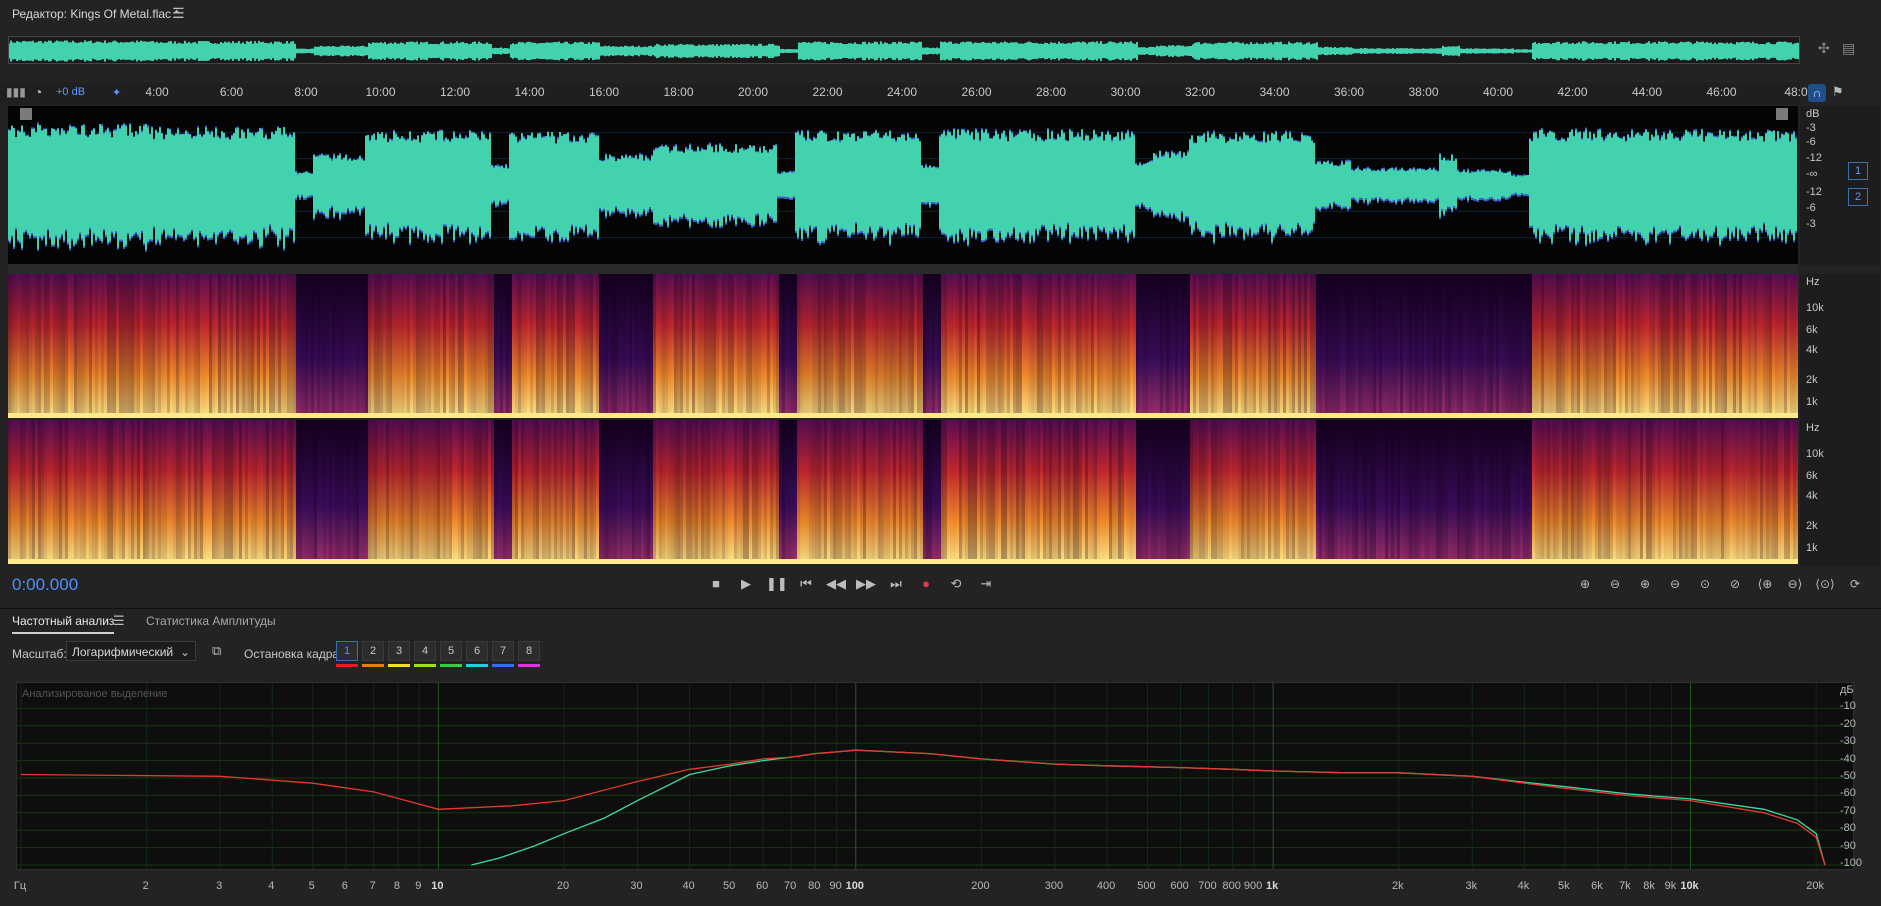 The height and width of the screenshot is (906, 1881). I want to click on freeze-frame-button-6: 6, so click(477, 651).